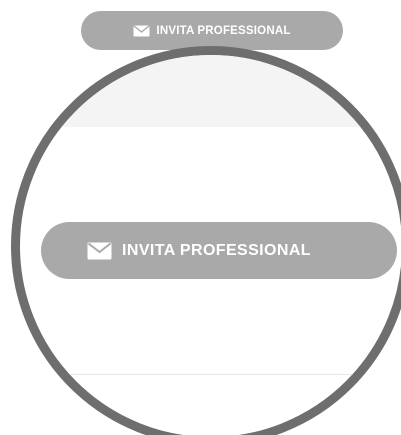  I want to click on invite-professional-label-zoomed: INVITA PROFESSIONAL, so click(216, 250).